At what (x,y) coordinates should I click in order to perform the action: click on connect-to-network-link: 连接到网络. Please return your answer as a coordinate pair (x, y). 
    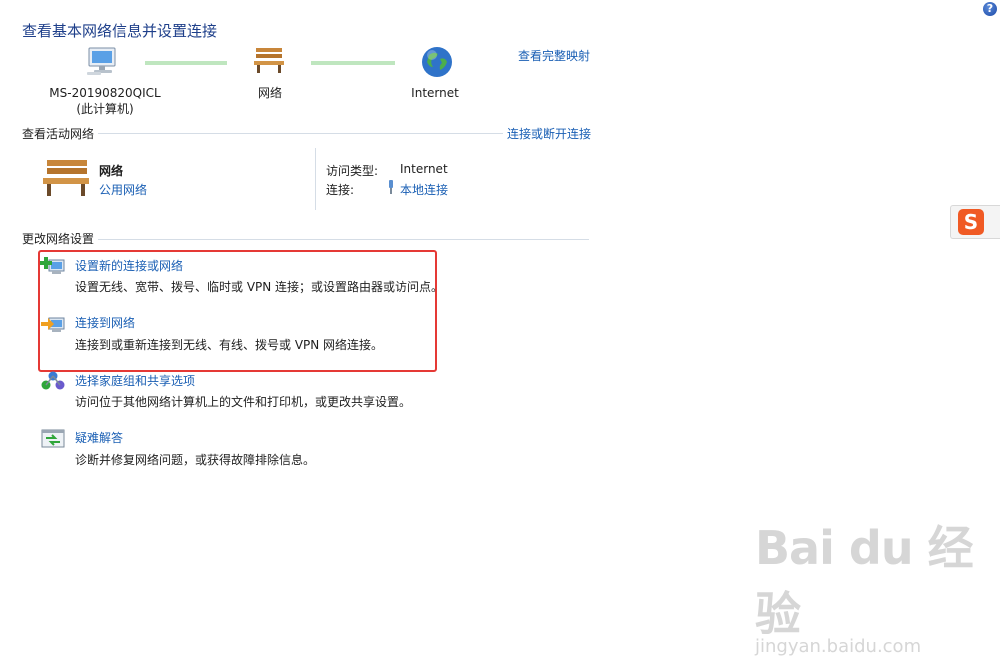
    Looking at the image, I should click on (105, 322).